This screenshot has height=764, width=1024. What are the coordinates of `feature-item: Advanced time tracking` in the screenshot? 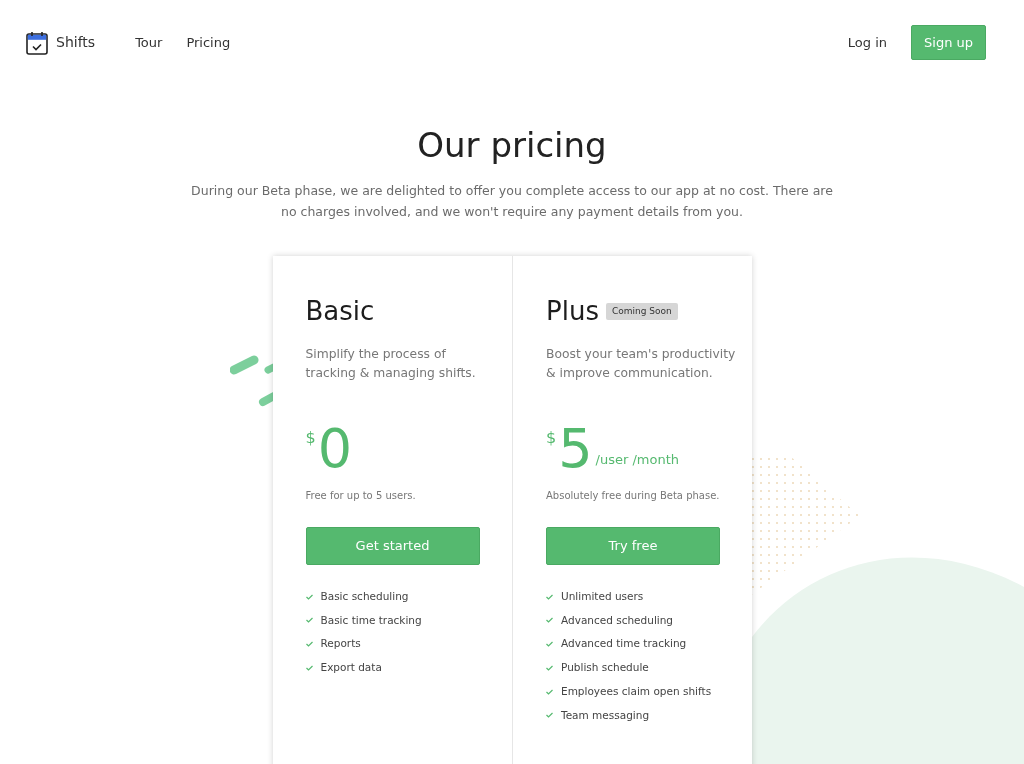 It's located at (624, 644).